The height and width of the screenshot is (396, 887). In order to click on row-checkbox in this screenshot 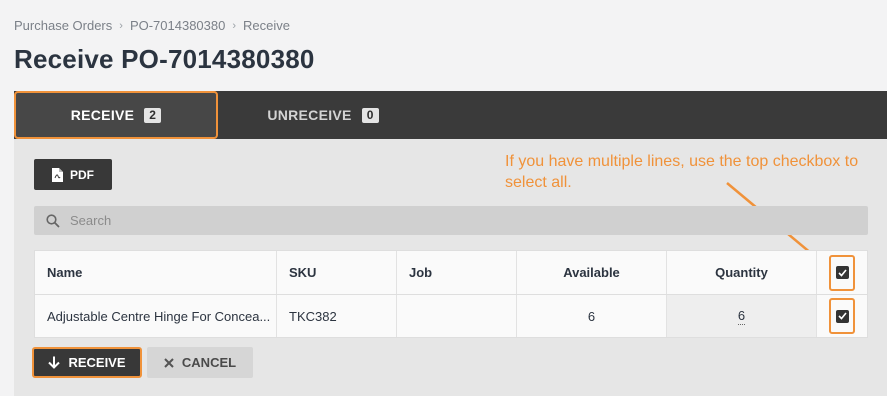, I will do `click(842, 316)`.